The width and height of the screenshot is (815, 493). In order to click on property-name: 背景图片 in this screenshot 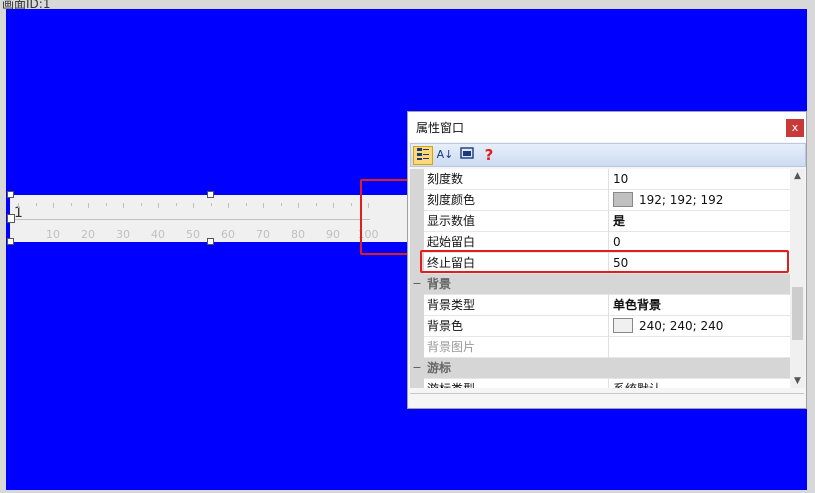, I will do `click(516, 347)`.